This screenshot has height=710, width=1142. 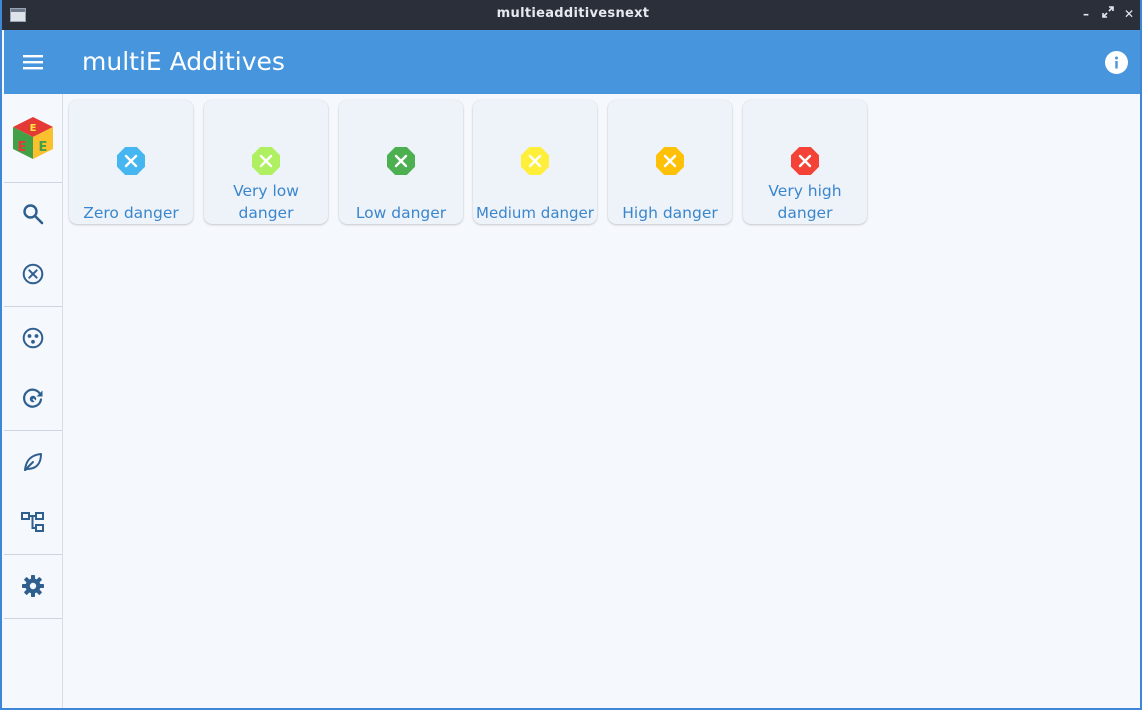 I want to click on search-icon, so click(x=33, y=214).